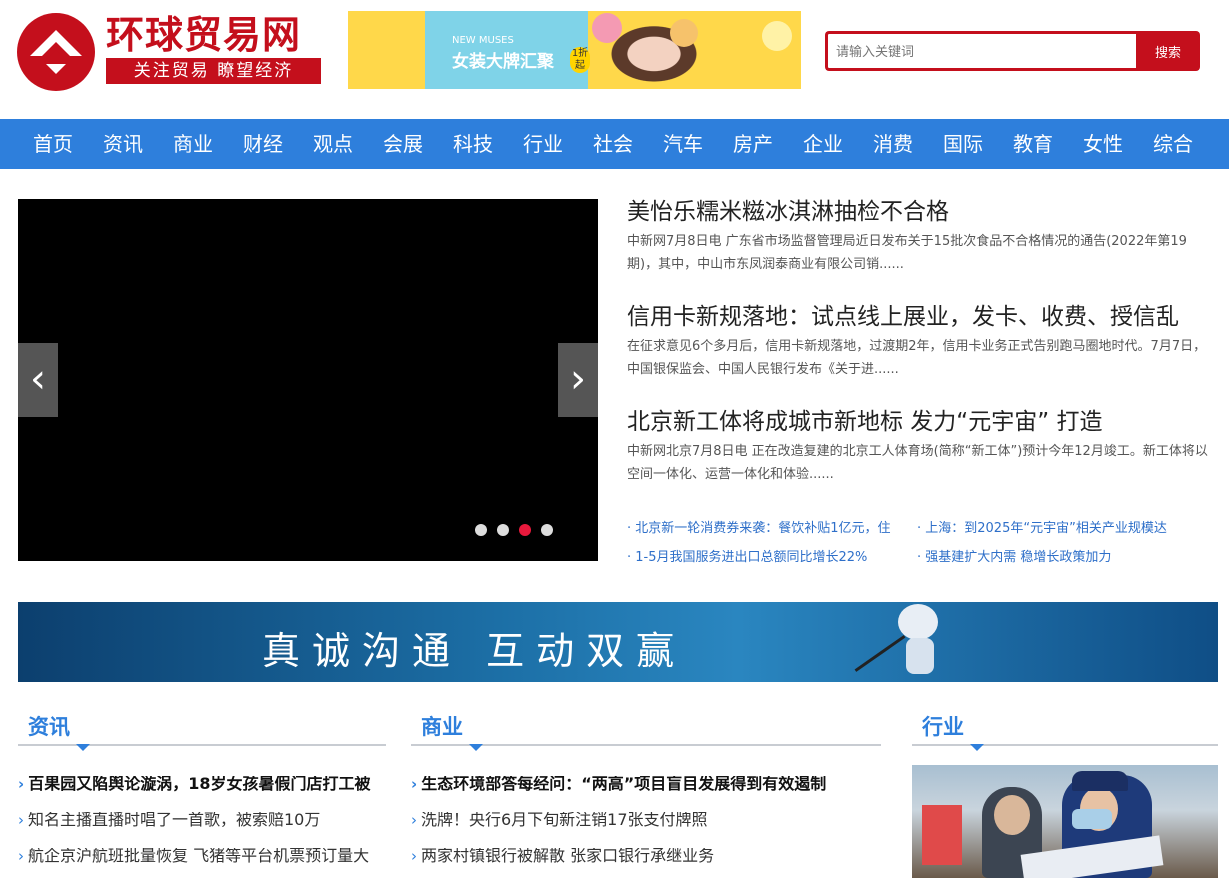  Describe the element at coordinates (525, 530) in the screenshot. I see `slider-dot-active` at that location.